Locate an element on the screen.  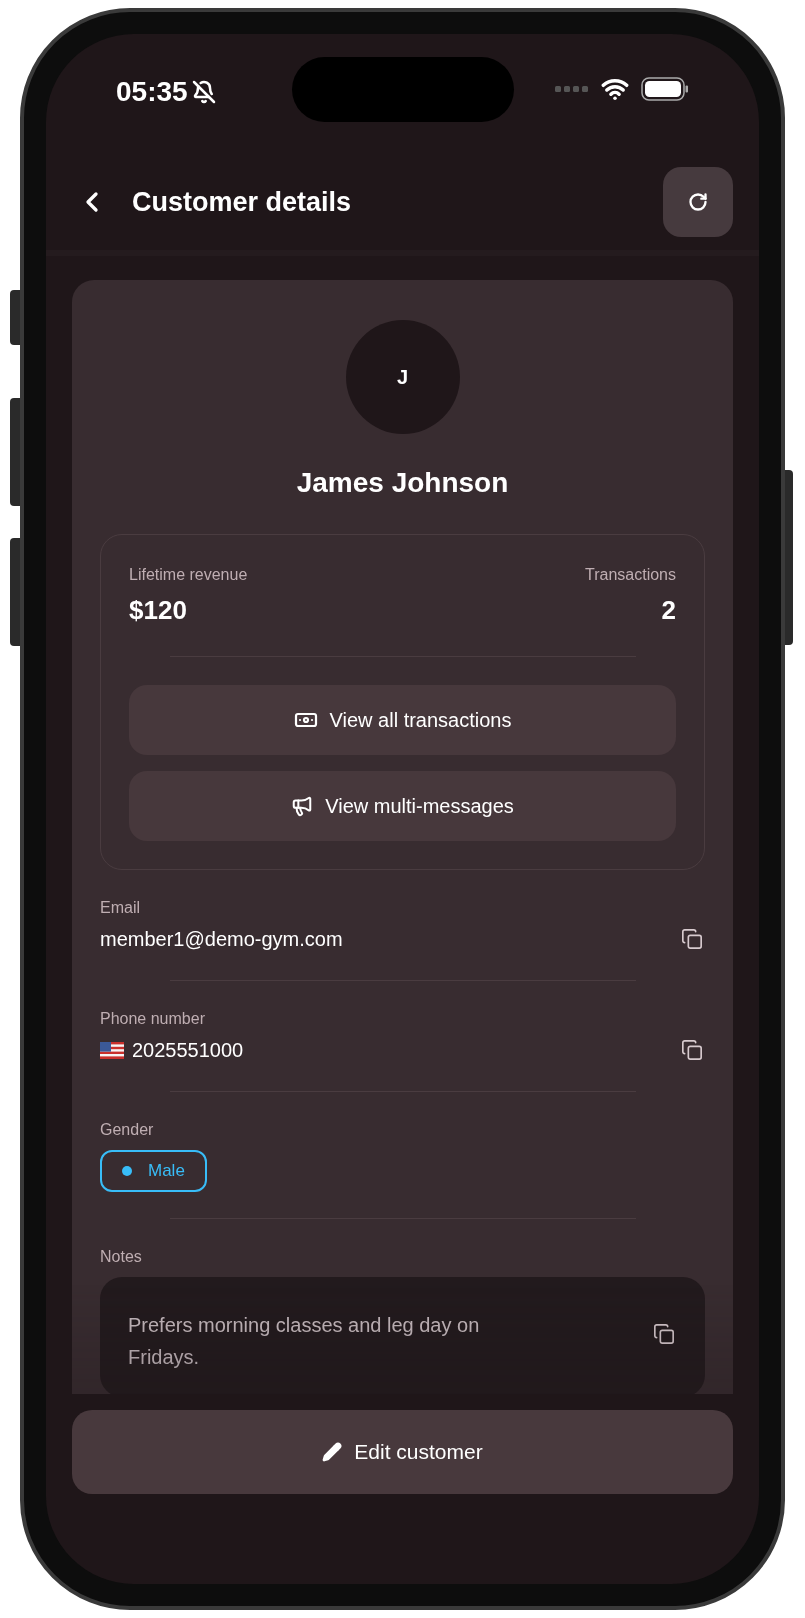
field-label: Notes is located at coordinates (121, 1257).